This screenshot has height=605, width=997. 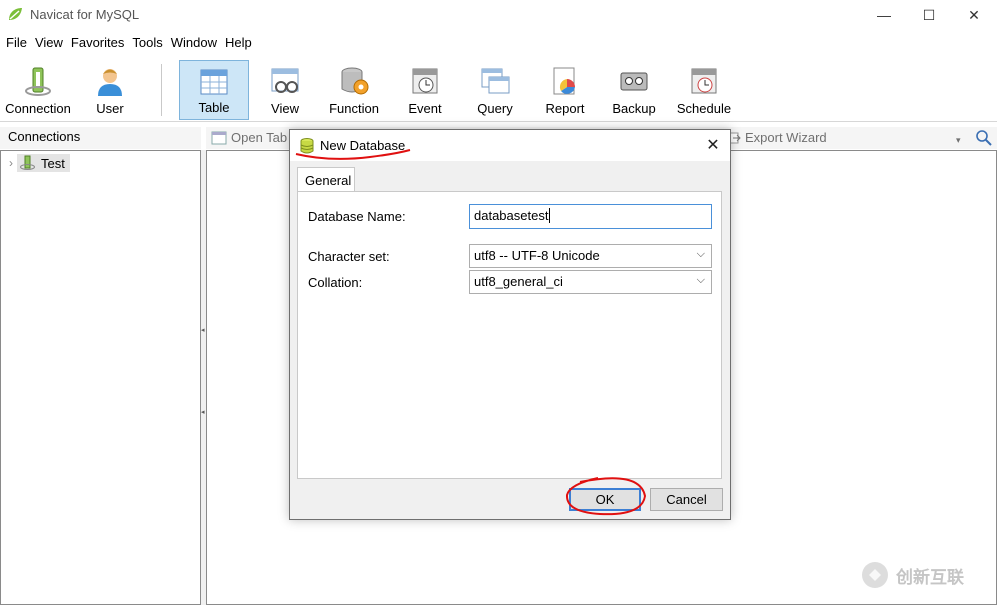 I want to click on tab-general: General, so click(x=326, y=179).